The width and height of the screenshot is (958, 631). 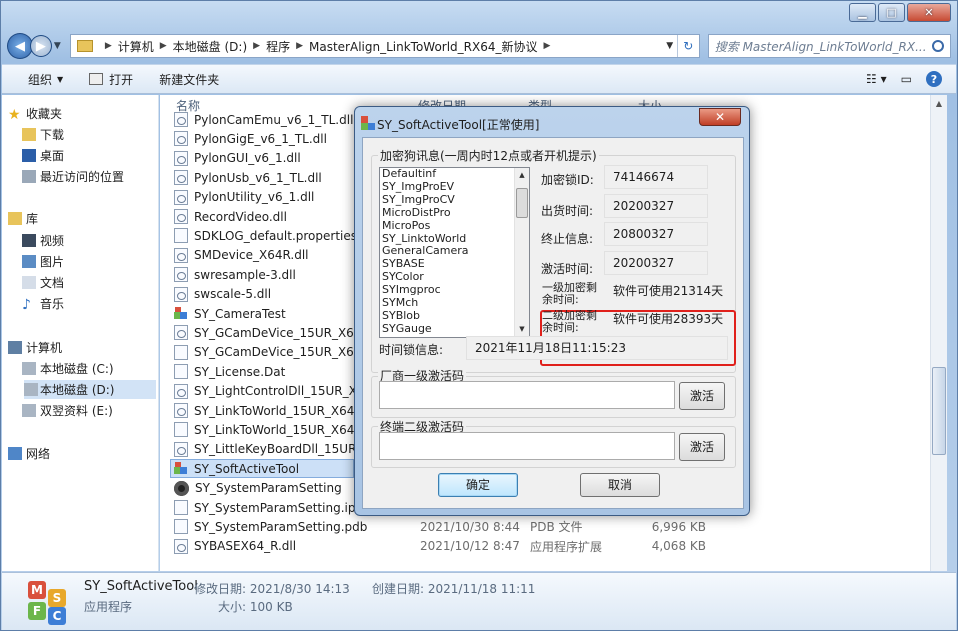 I want to click on close-button: ✕, so click(x=929, y=12).